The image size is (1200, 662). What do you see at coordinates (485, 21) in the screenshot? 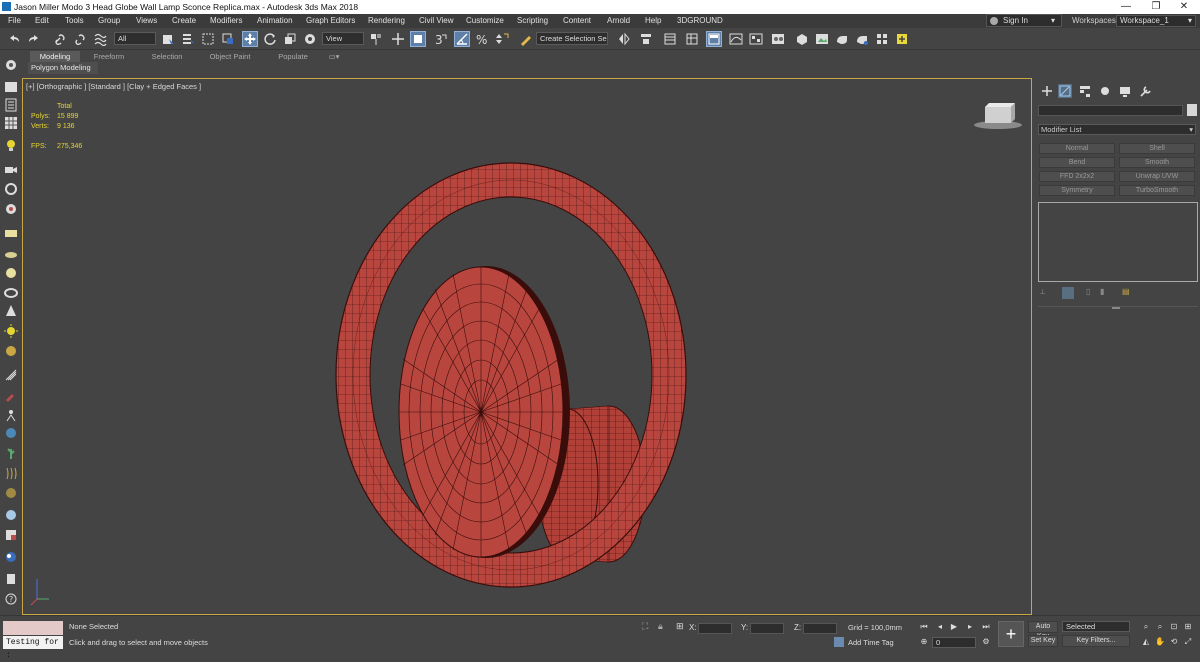
I see `menu-customize: Customize` at bounding box center [485, 21].